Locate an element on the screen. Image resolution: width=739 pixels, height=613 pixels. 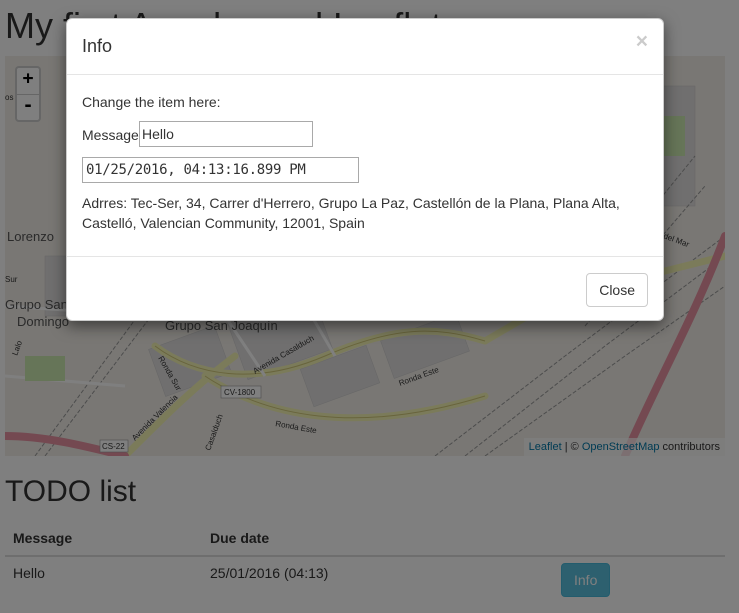
close-icon: × is located at coordinates (642, 41).